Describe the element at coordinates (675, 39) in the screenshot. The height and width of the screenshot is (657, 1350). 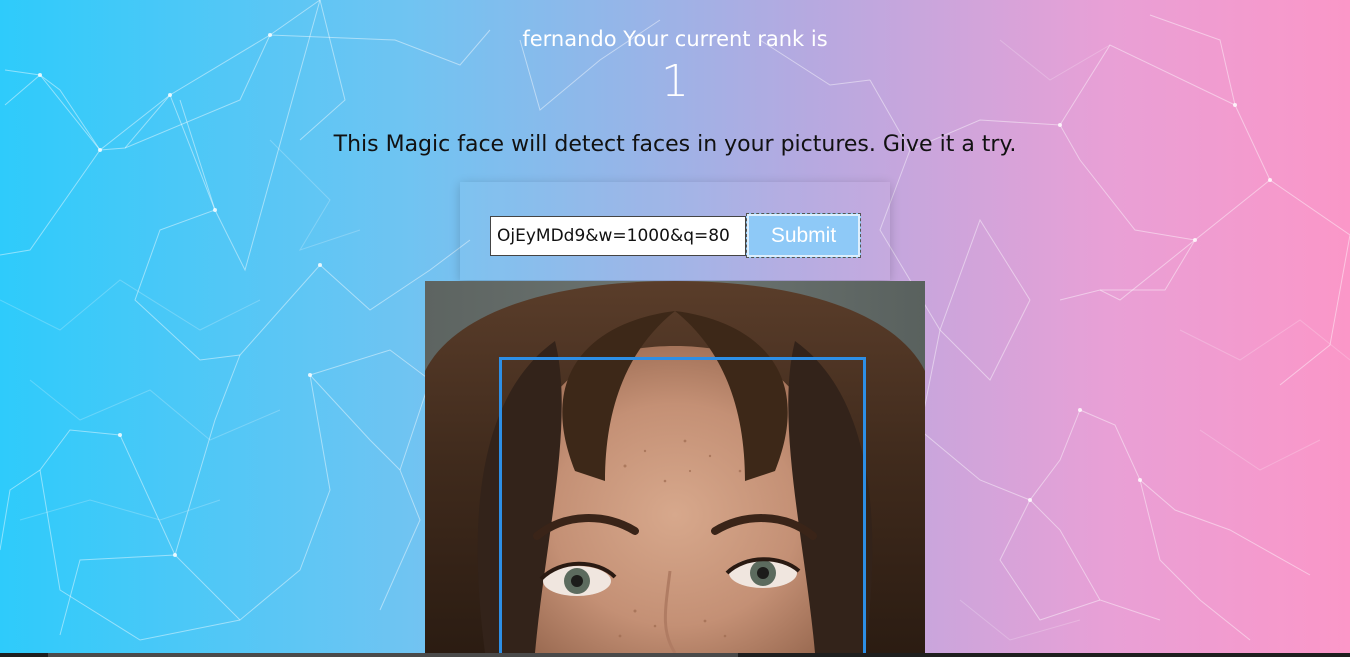
I see `greeting-text: fernando Your current rank is` at that location.